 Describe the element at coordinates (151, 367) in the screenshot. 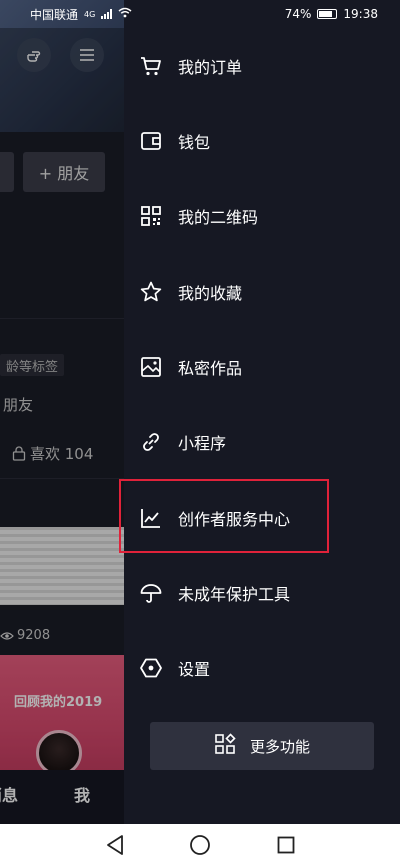

I see `image-icon` at that location.